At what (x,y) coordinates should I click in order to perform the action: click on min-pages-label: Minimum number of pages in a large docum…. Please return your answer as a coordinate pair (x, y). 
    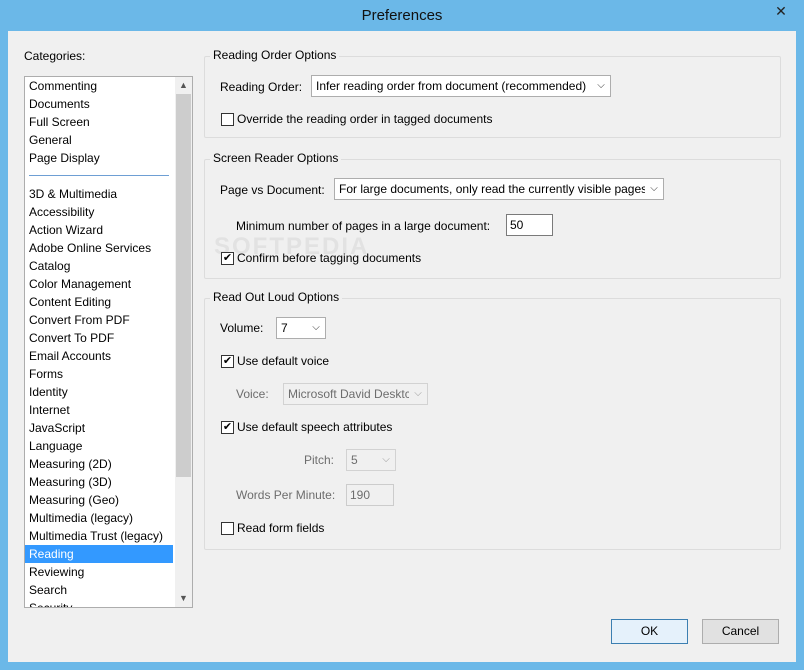
    Looking at the image, I should click on (363, 226).